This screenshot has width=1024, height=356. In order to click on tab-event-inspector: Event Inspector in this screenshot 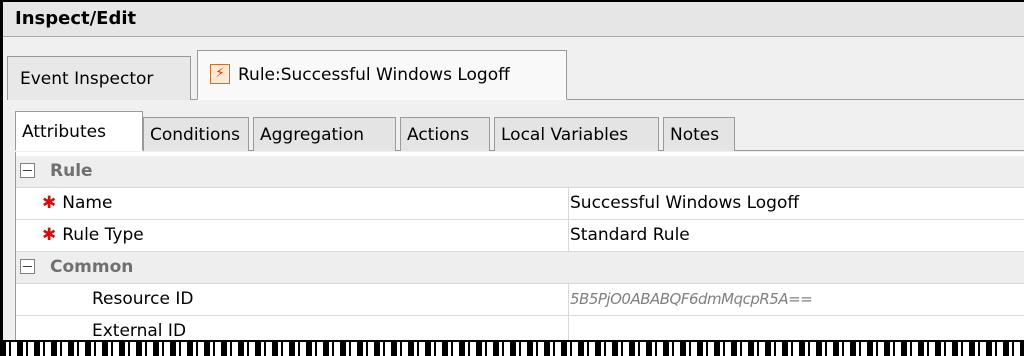, I will do `click(99, 78)`.